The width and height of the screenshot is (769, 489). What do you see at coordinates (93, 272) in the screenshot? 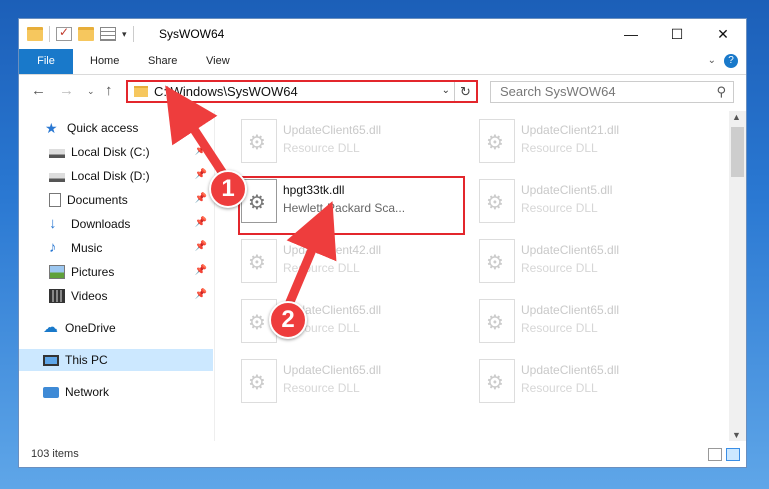
I see `sidebar-item-label: Pictures` at bounding box center [93, 272].